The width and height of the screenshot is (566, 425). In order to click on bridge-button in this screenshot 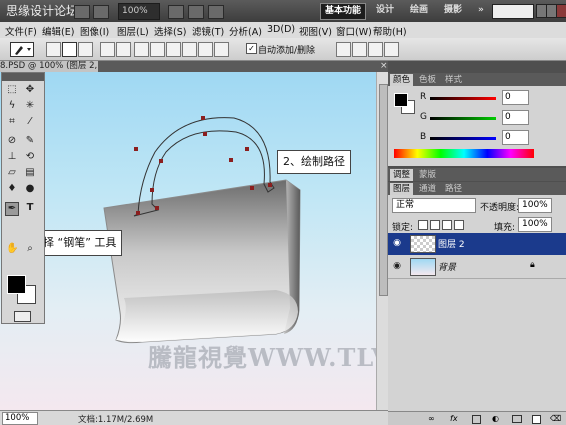, I will do `click(82, 12)`.